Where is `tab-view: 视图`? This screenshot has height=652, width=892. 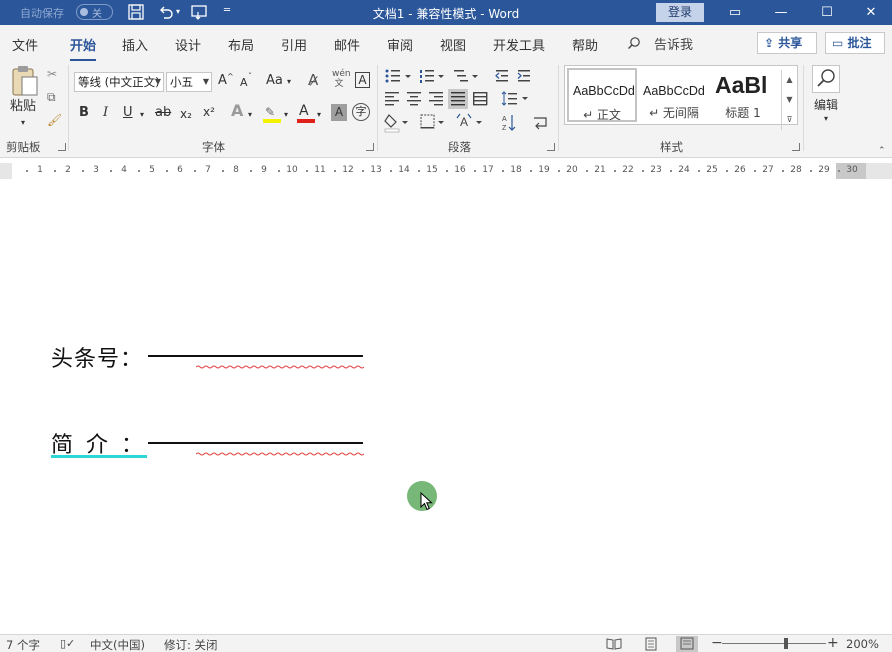
tab-view: 视图 is located at coordinates (453, 44).